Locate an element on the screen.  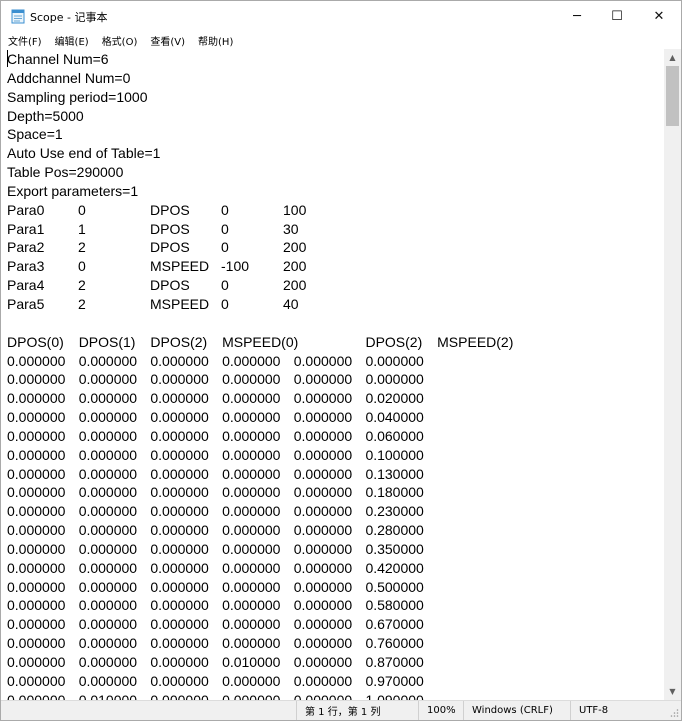
resize-grip-icon is located at coordinates (674, 713).